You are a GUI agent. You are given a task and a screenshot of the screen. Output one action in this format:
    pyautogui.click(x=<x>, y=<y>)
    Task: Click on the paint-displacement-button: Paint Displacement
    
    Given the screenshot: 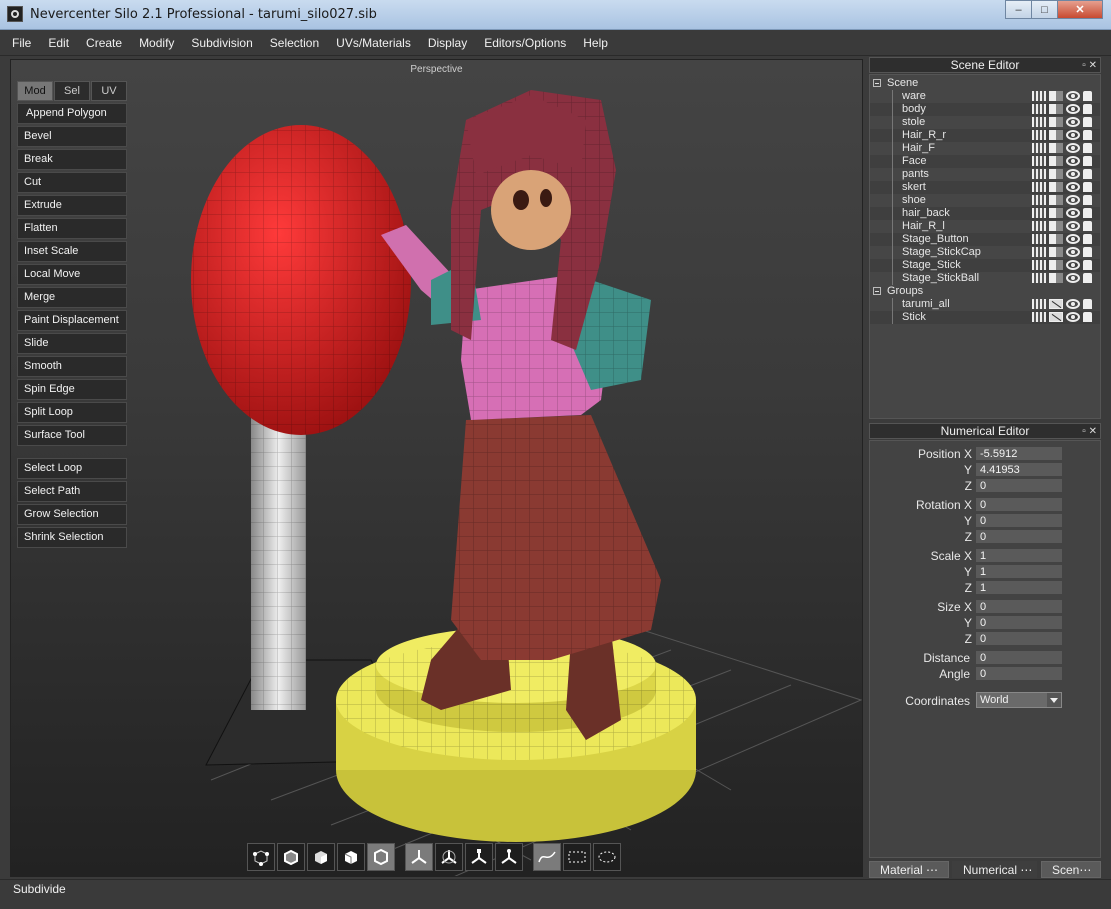 What is the action you would take?
    pyautogui.click(x=72, y=320)
    